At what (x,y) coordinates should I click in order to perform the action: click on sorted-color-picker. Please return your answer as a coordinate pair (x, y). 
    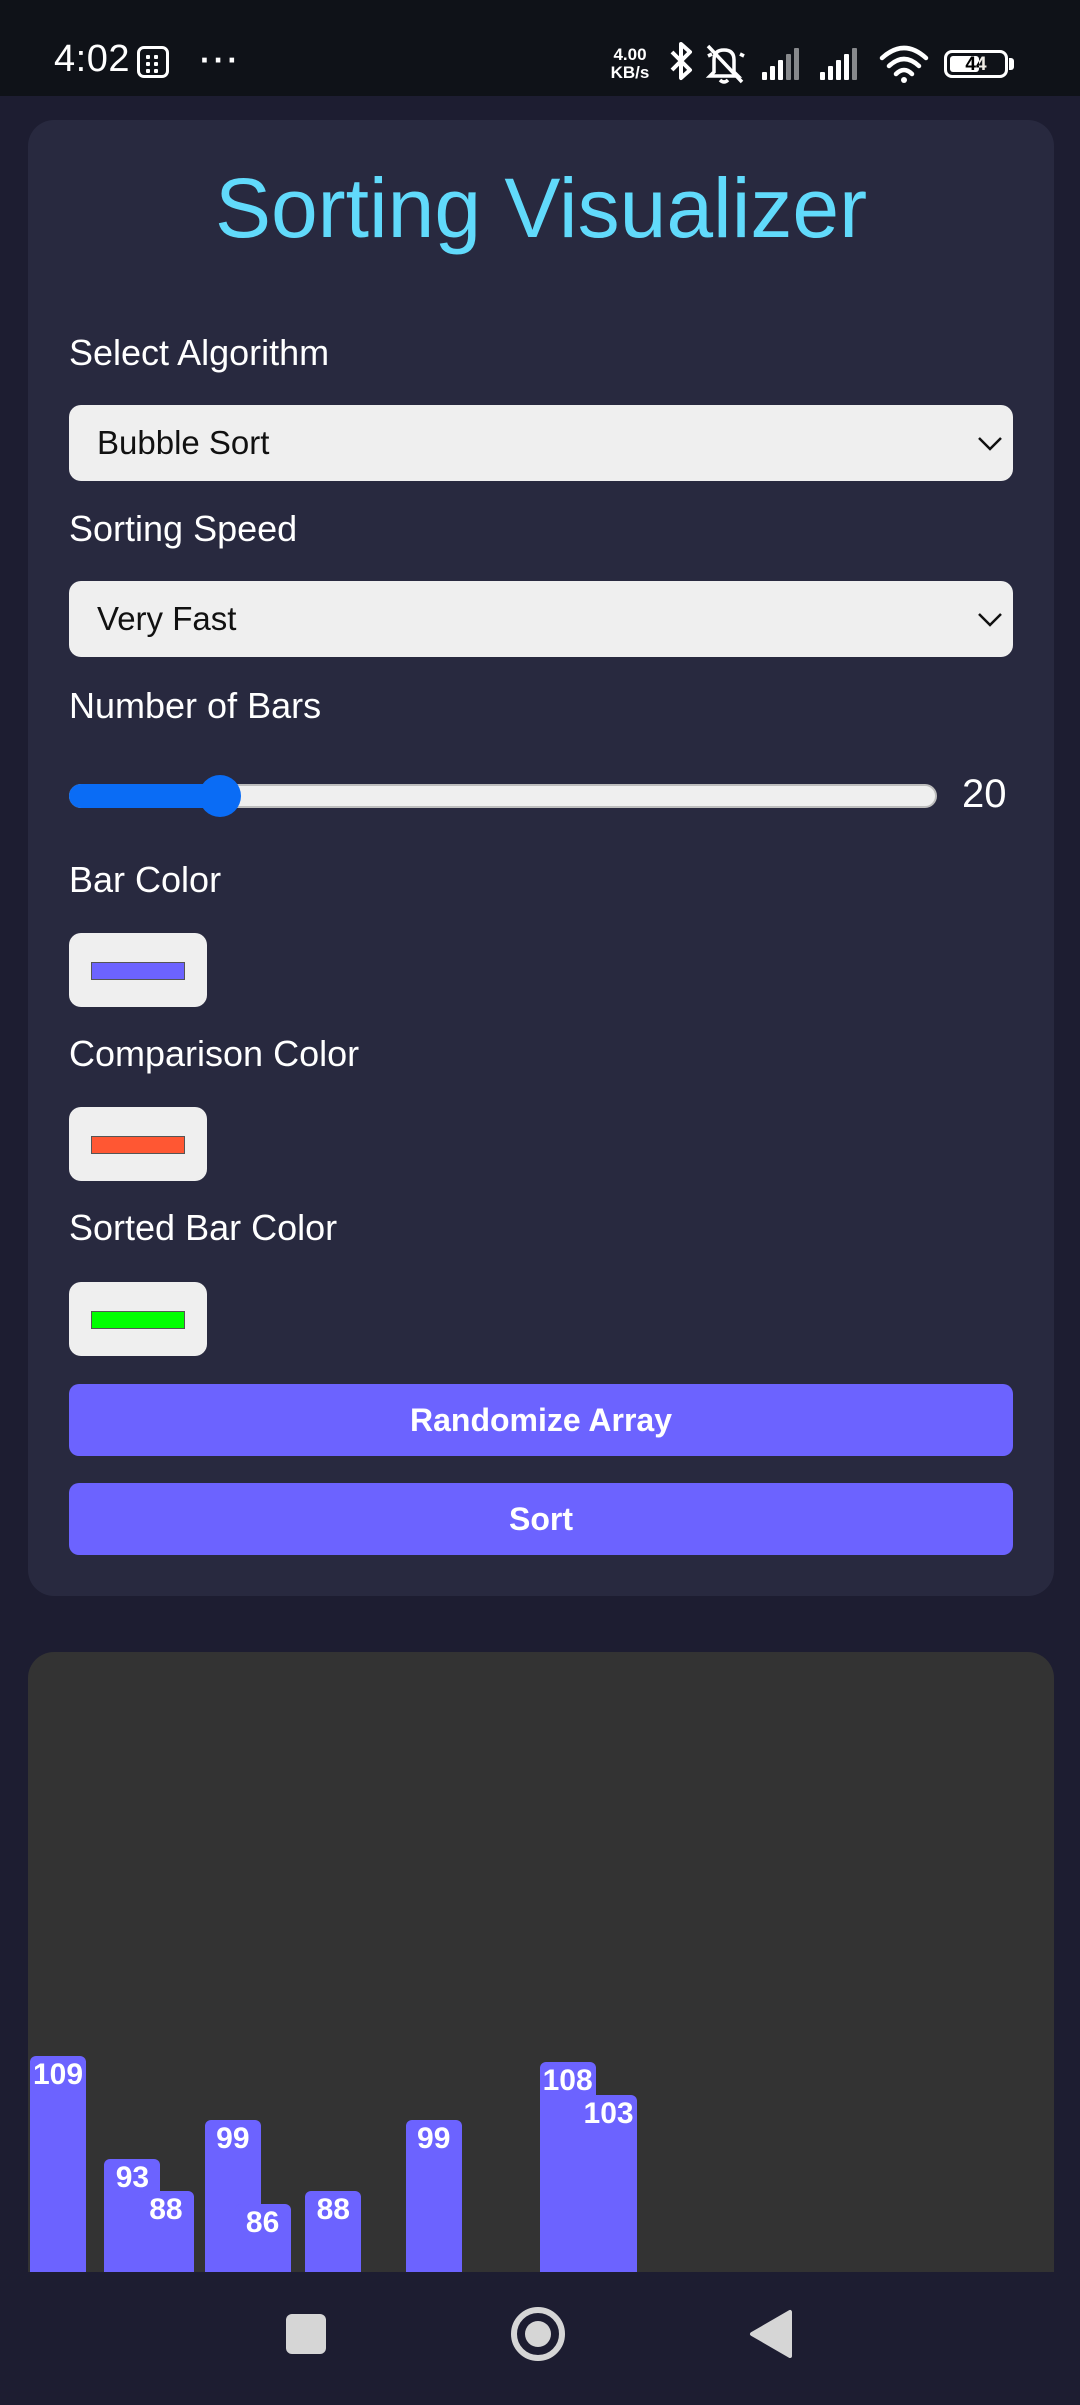
    Looking at the image, I should click on (138, 1319).